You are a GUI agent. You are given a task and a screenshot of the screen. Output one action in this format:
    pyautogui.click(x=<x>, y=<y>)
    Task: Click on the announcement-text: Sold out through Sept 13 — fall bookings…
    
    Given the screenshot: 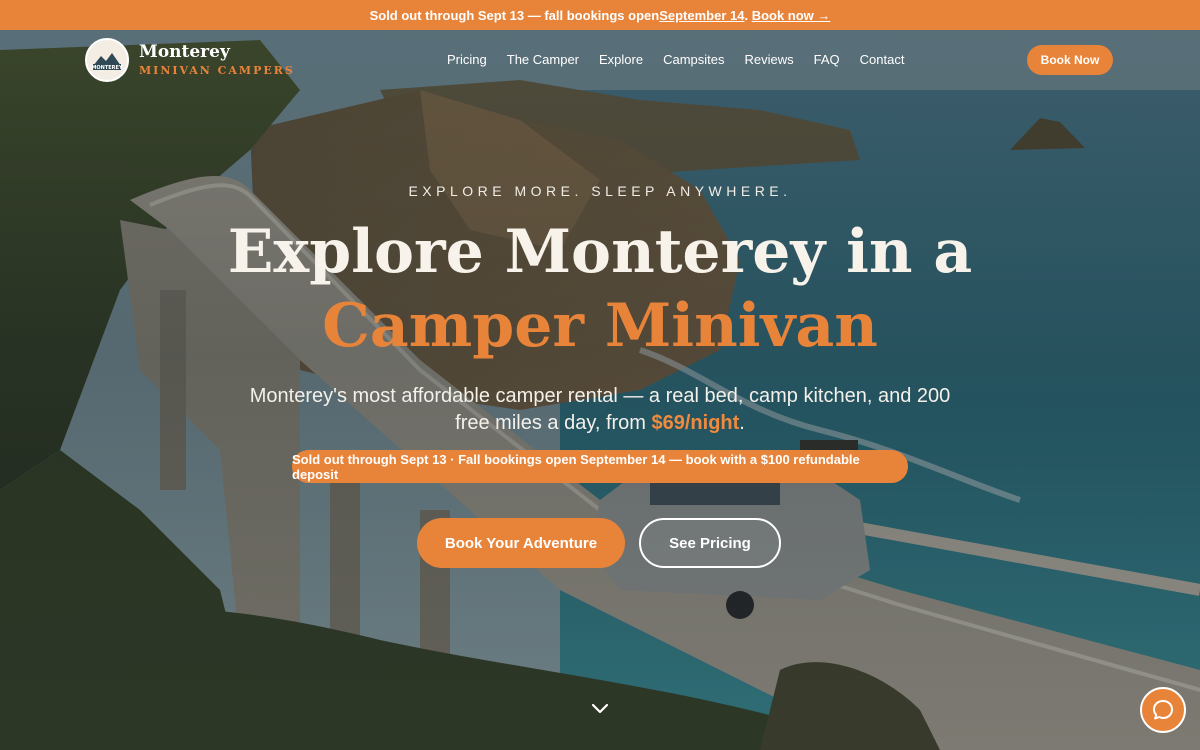 What is the action you would take?
    pyautogui.click(x=514, y=15)
    